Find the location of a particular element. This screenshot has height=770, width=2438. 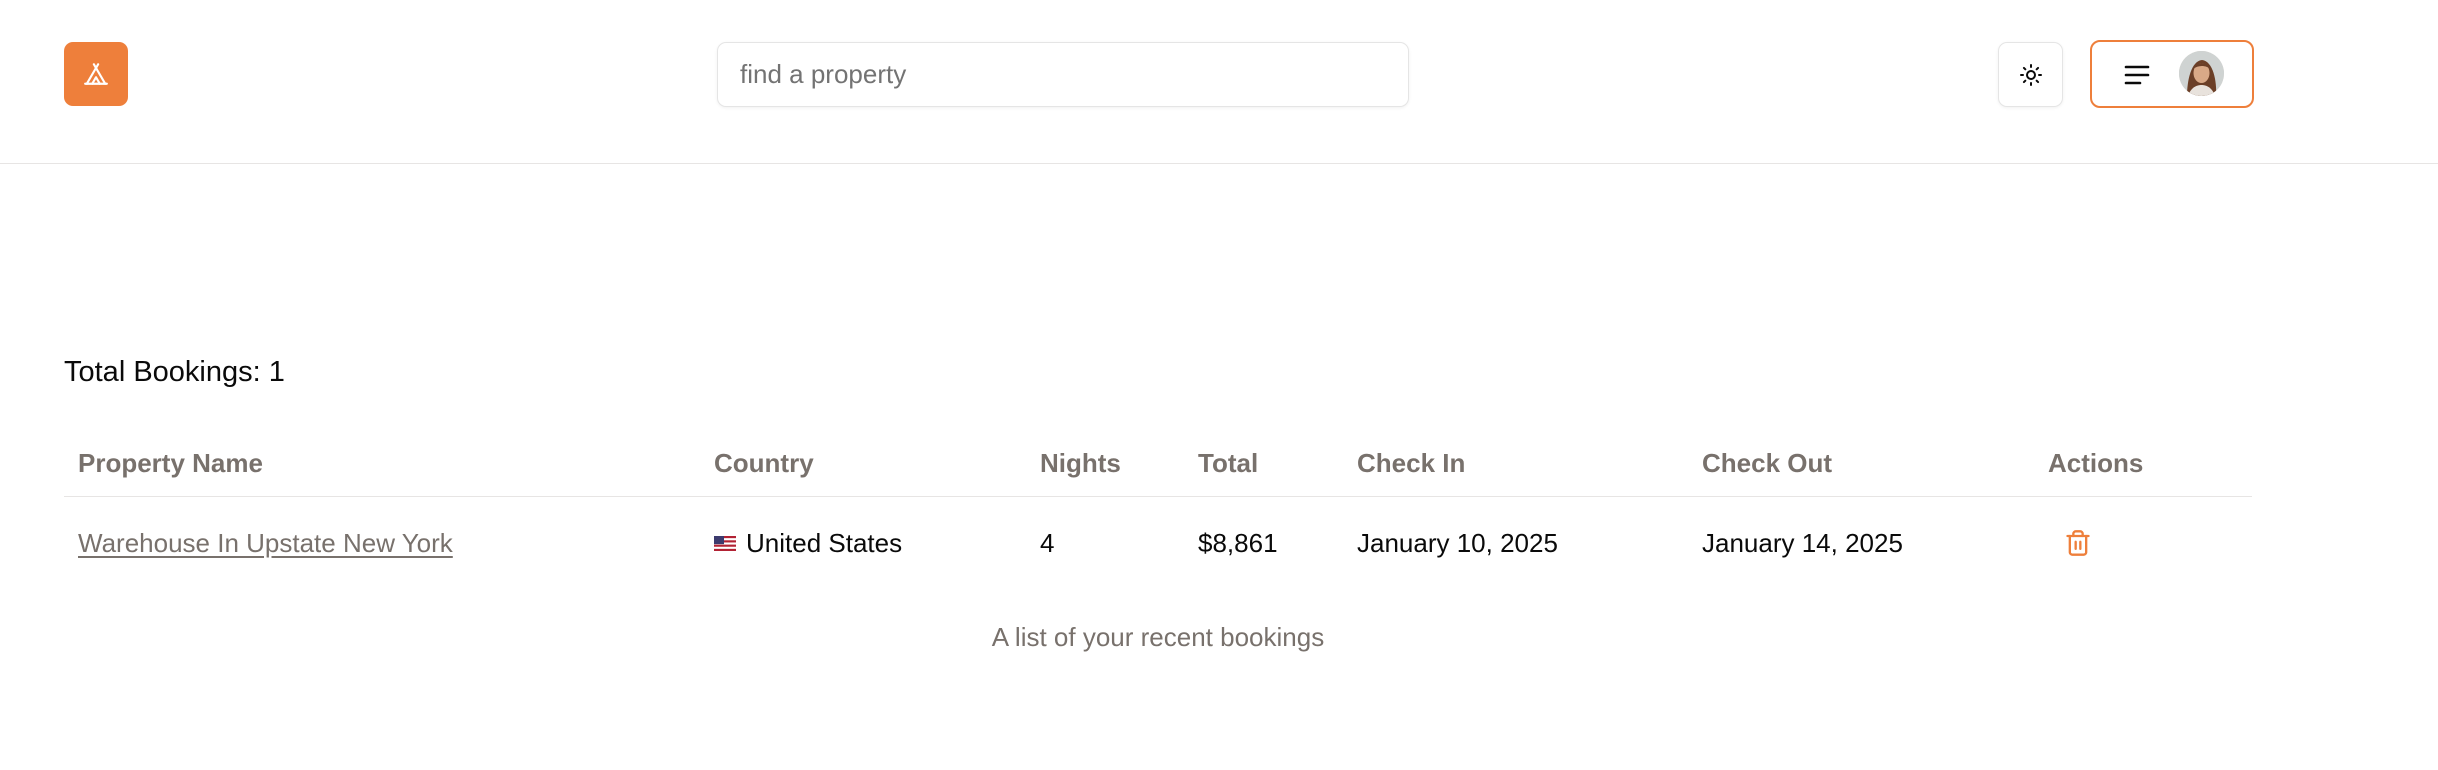

table-caption: A list of your recent bookings is located at coordinates (1158, 637).